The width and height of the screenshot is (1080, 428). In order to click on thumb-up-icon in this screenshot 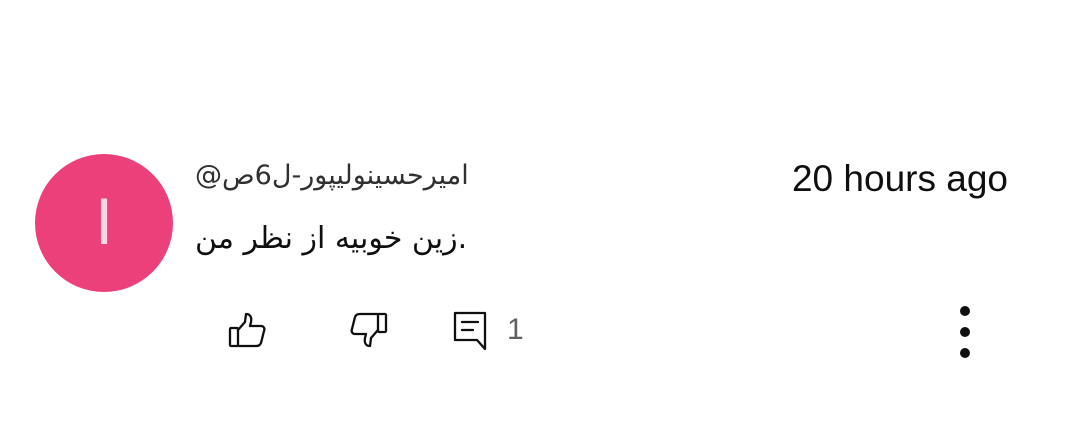, I will do `click(247, 330)`.